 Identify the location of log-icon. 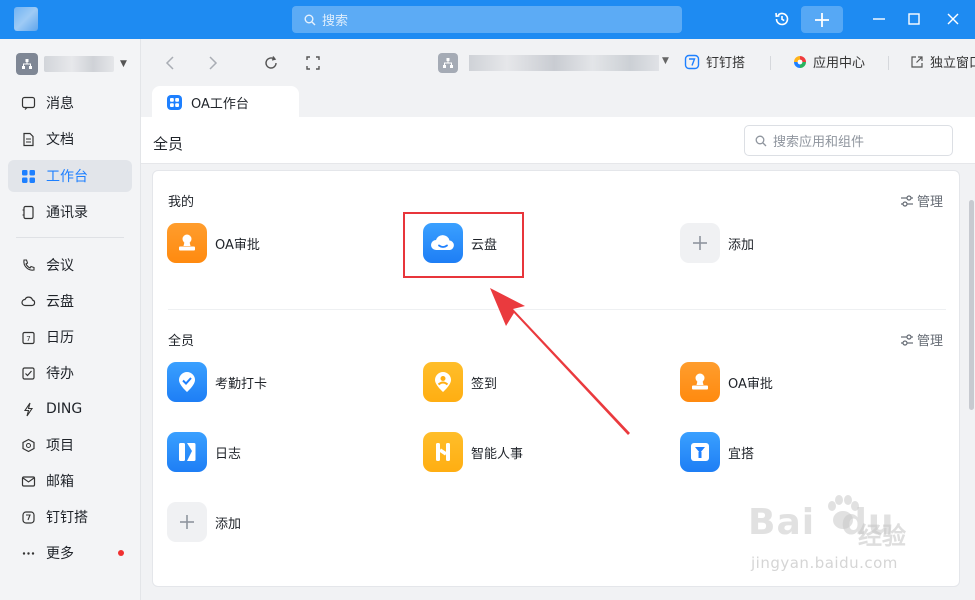
(187, 452).